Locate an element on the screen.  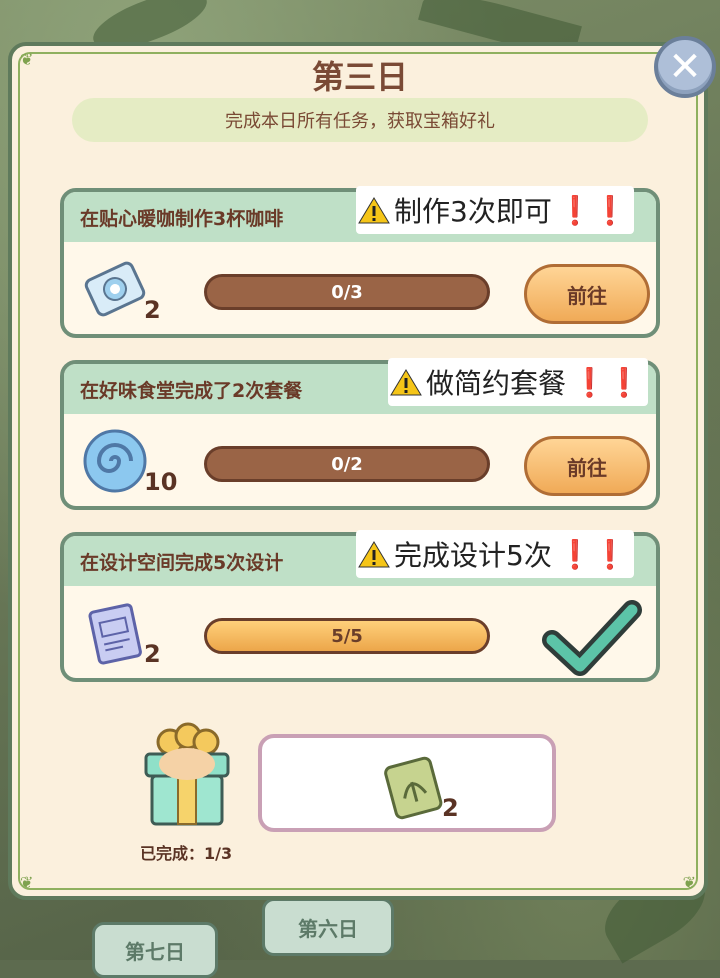
task-progress-bar: 0/3 is located at coordinates (347, 292).